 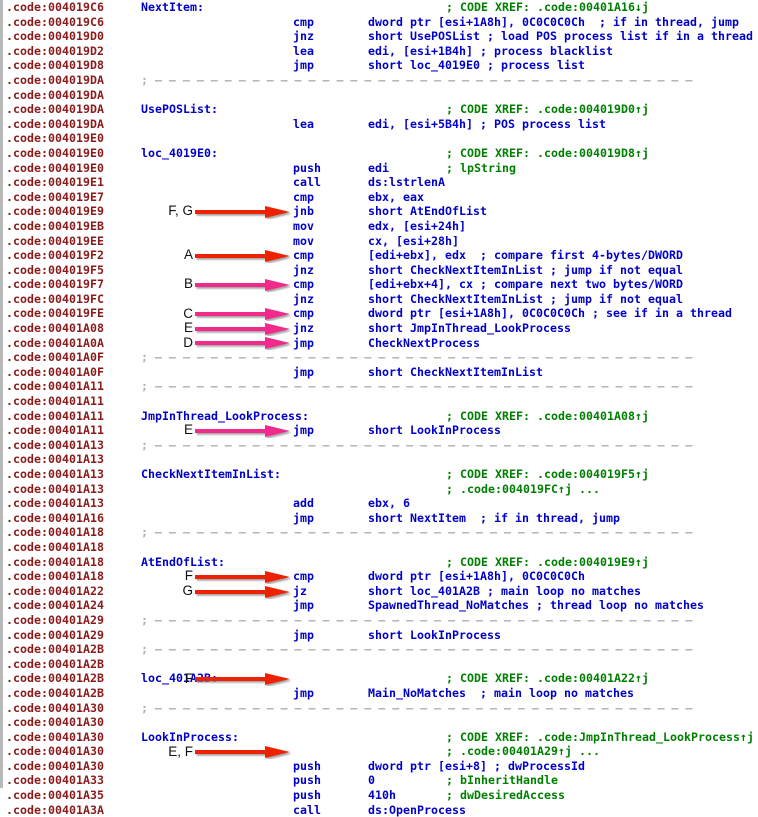 I want to click on instruction-mnemonic: add, so click(x=303, y=503).